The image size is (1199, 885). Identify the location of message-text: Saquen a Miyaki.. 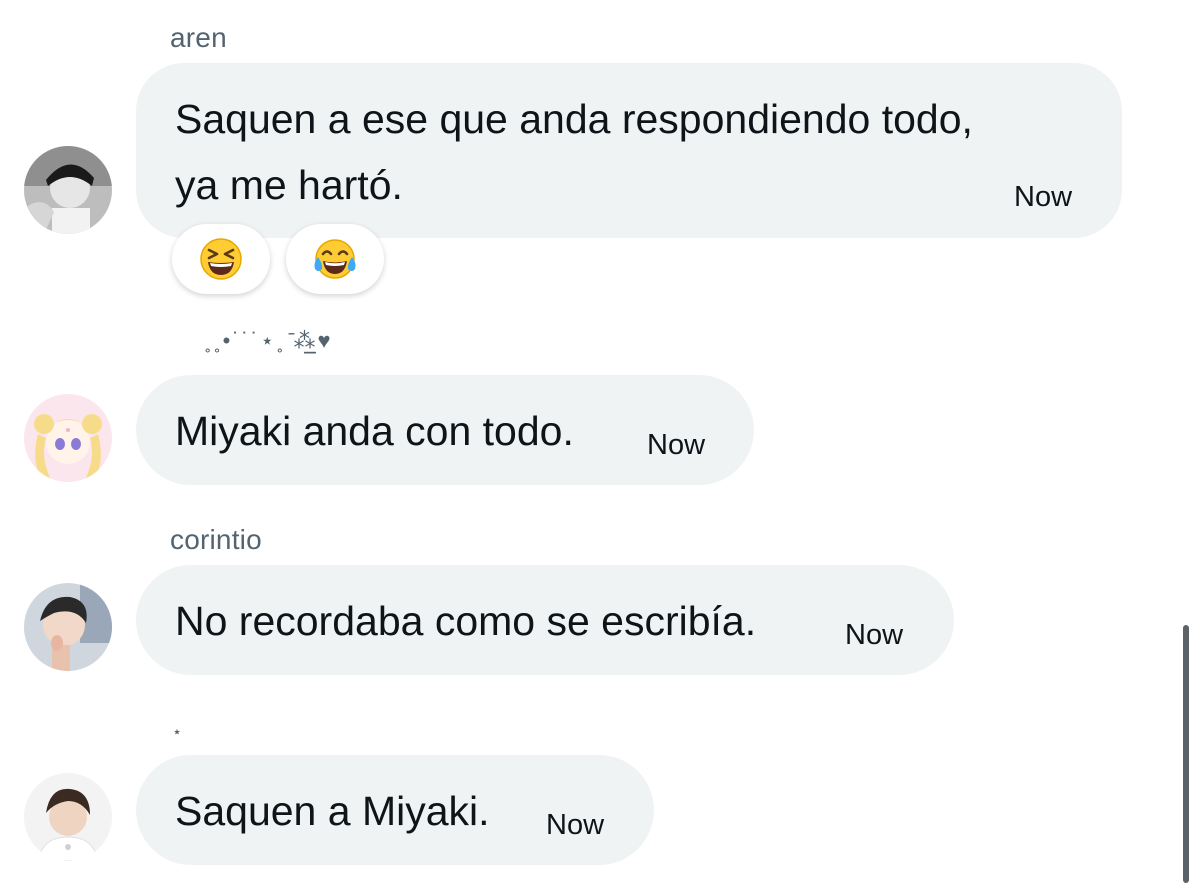
(332, 811).